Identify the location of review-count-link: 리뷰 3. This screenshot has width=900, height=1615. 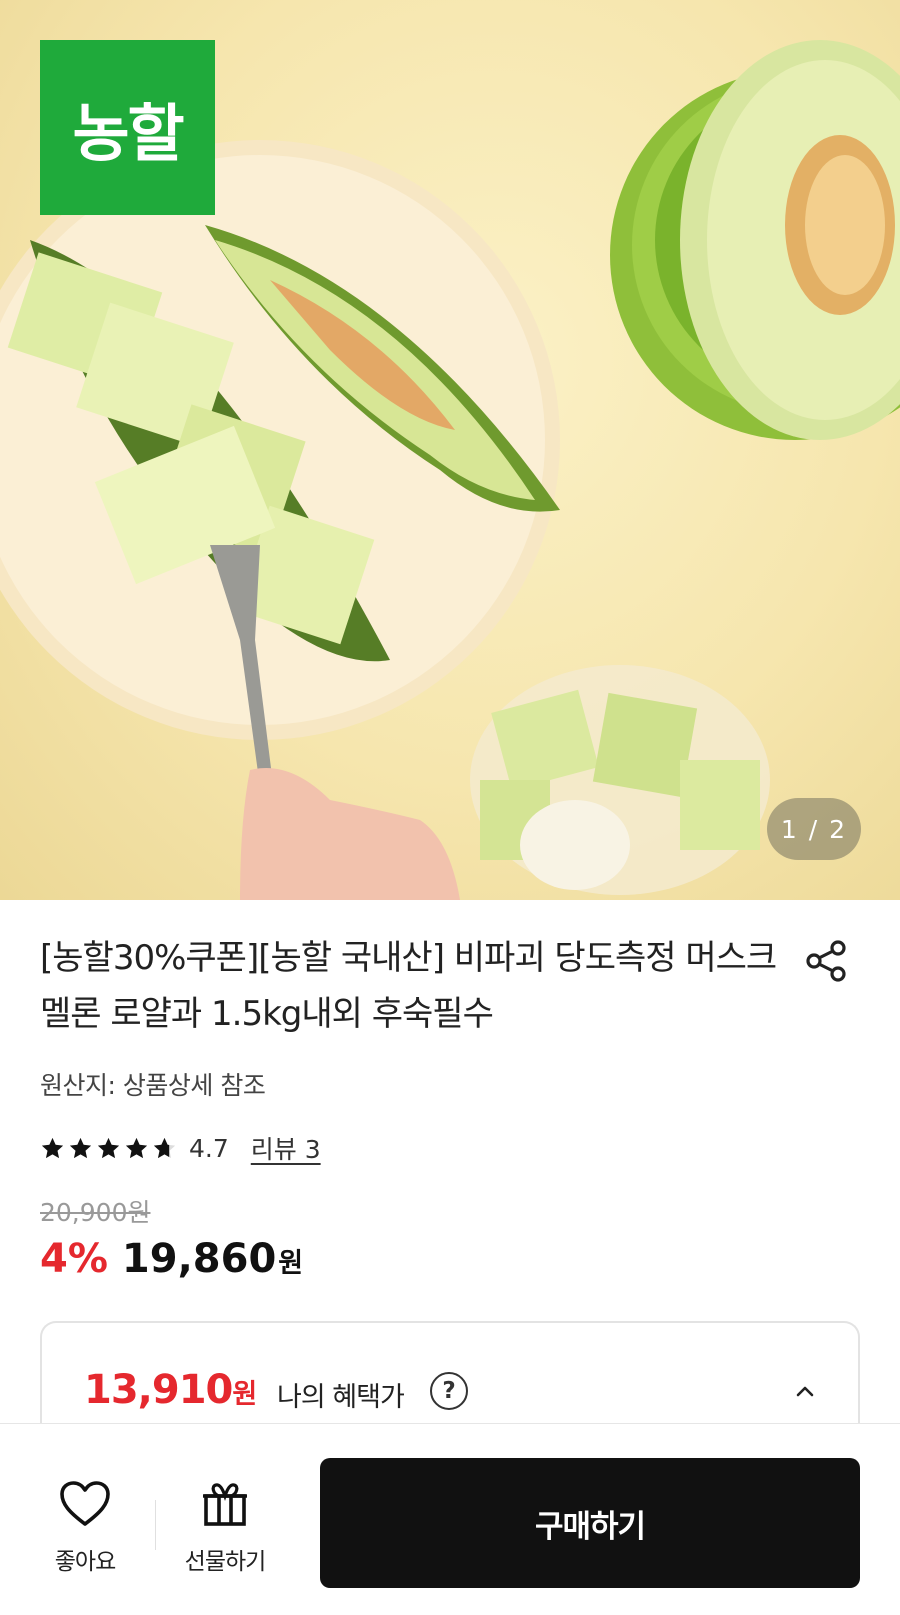
(286, 1148).